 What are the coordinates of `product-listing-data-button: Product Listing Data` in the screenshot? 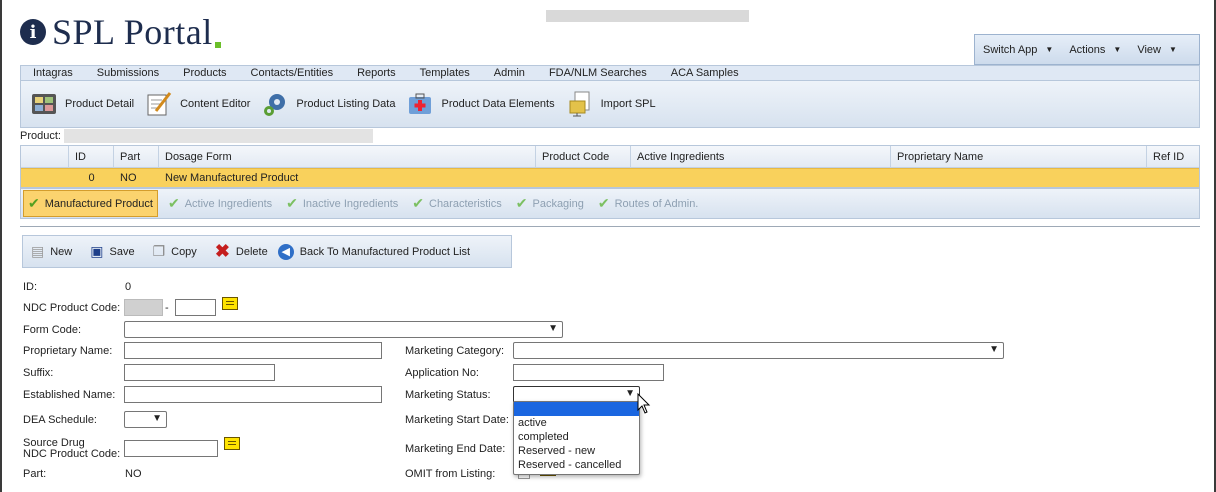 It's located at (328, 104).